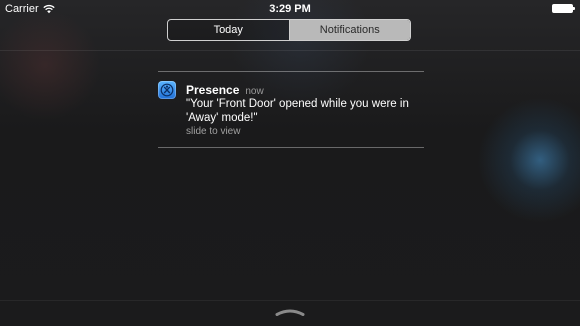 This screenshot has height=326, width=580. I want to click on notification-header: Presence now, so click(225, 90).